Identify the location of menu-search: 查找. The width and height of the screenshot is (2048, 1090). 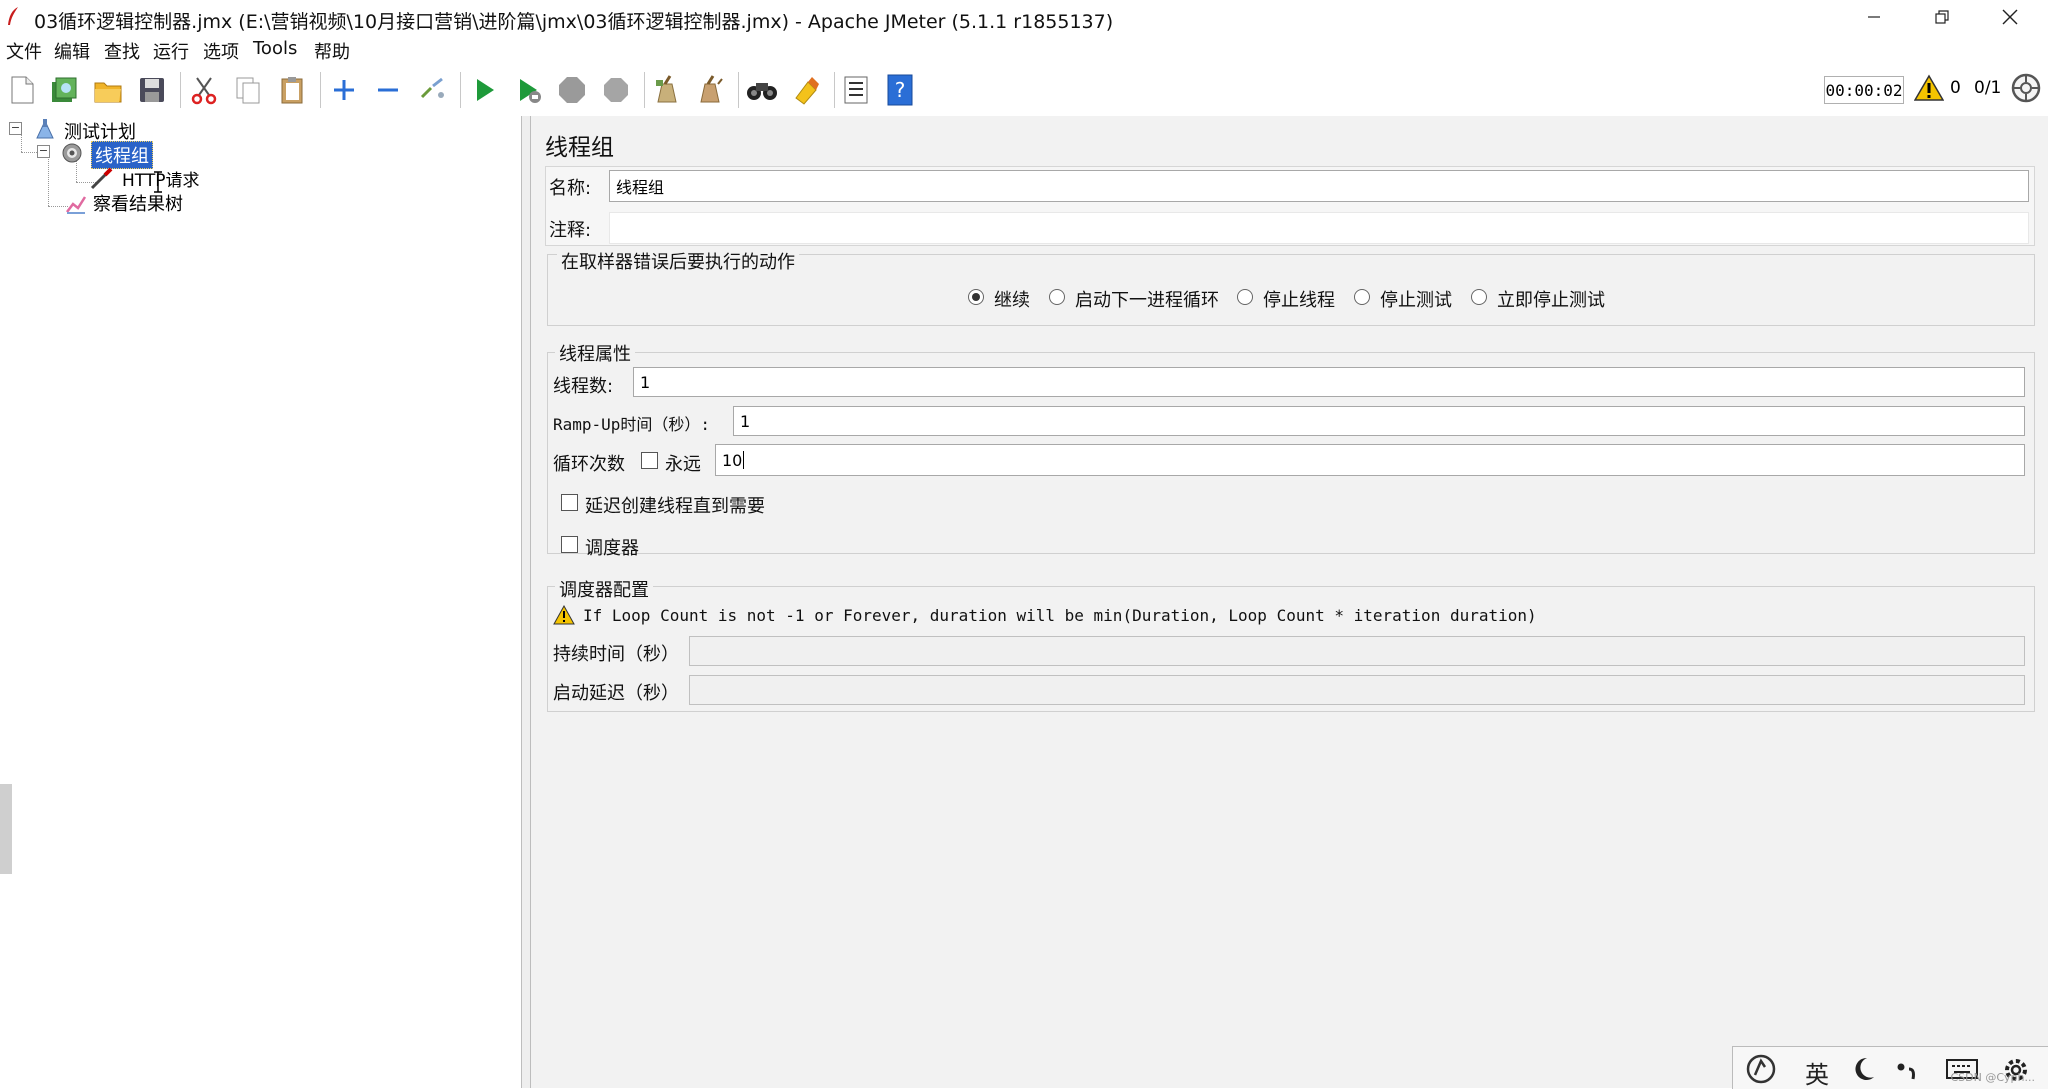
(122, 51).